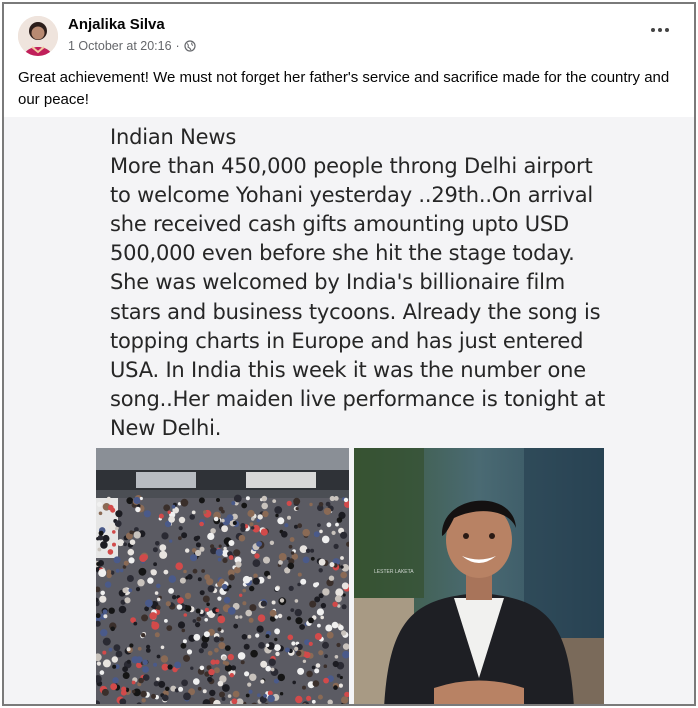 The height and width of the screenshot is (708, 698). Describe the element at coordinates (173, 137) in the screenshot. I see `news-heading: Indian News` at that location.